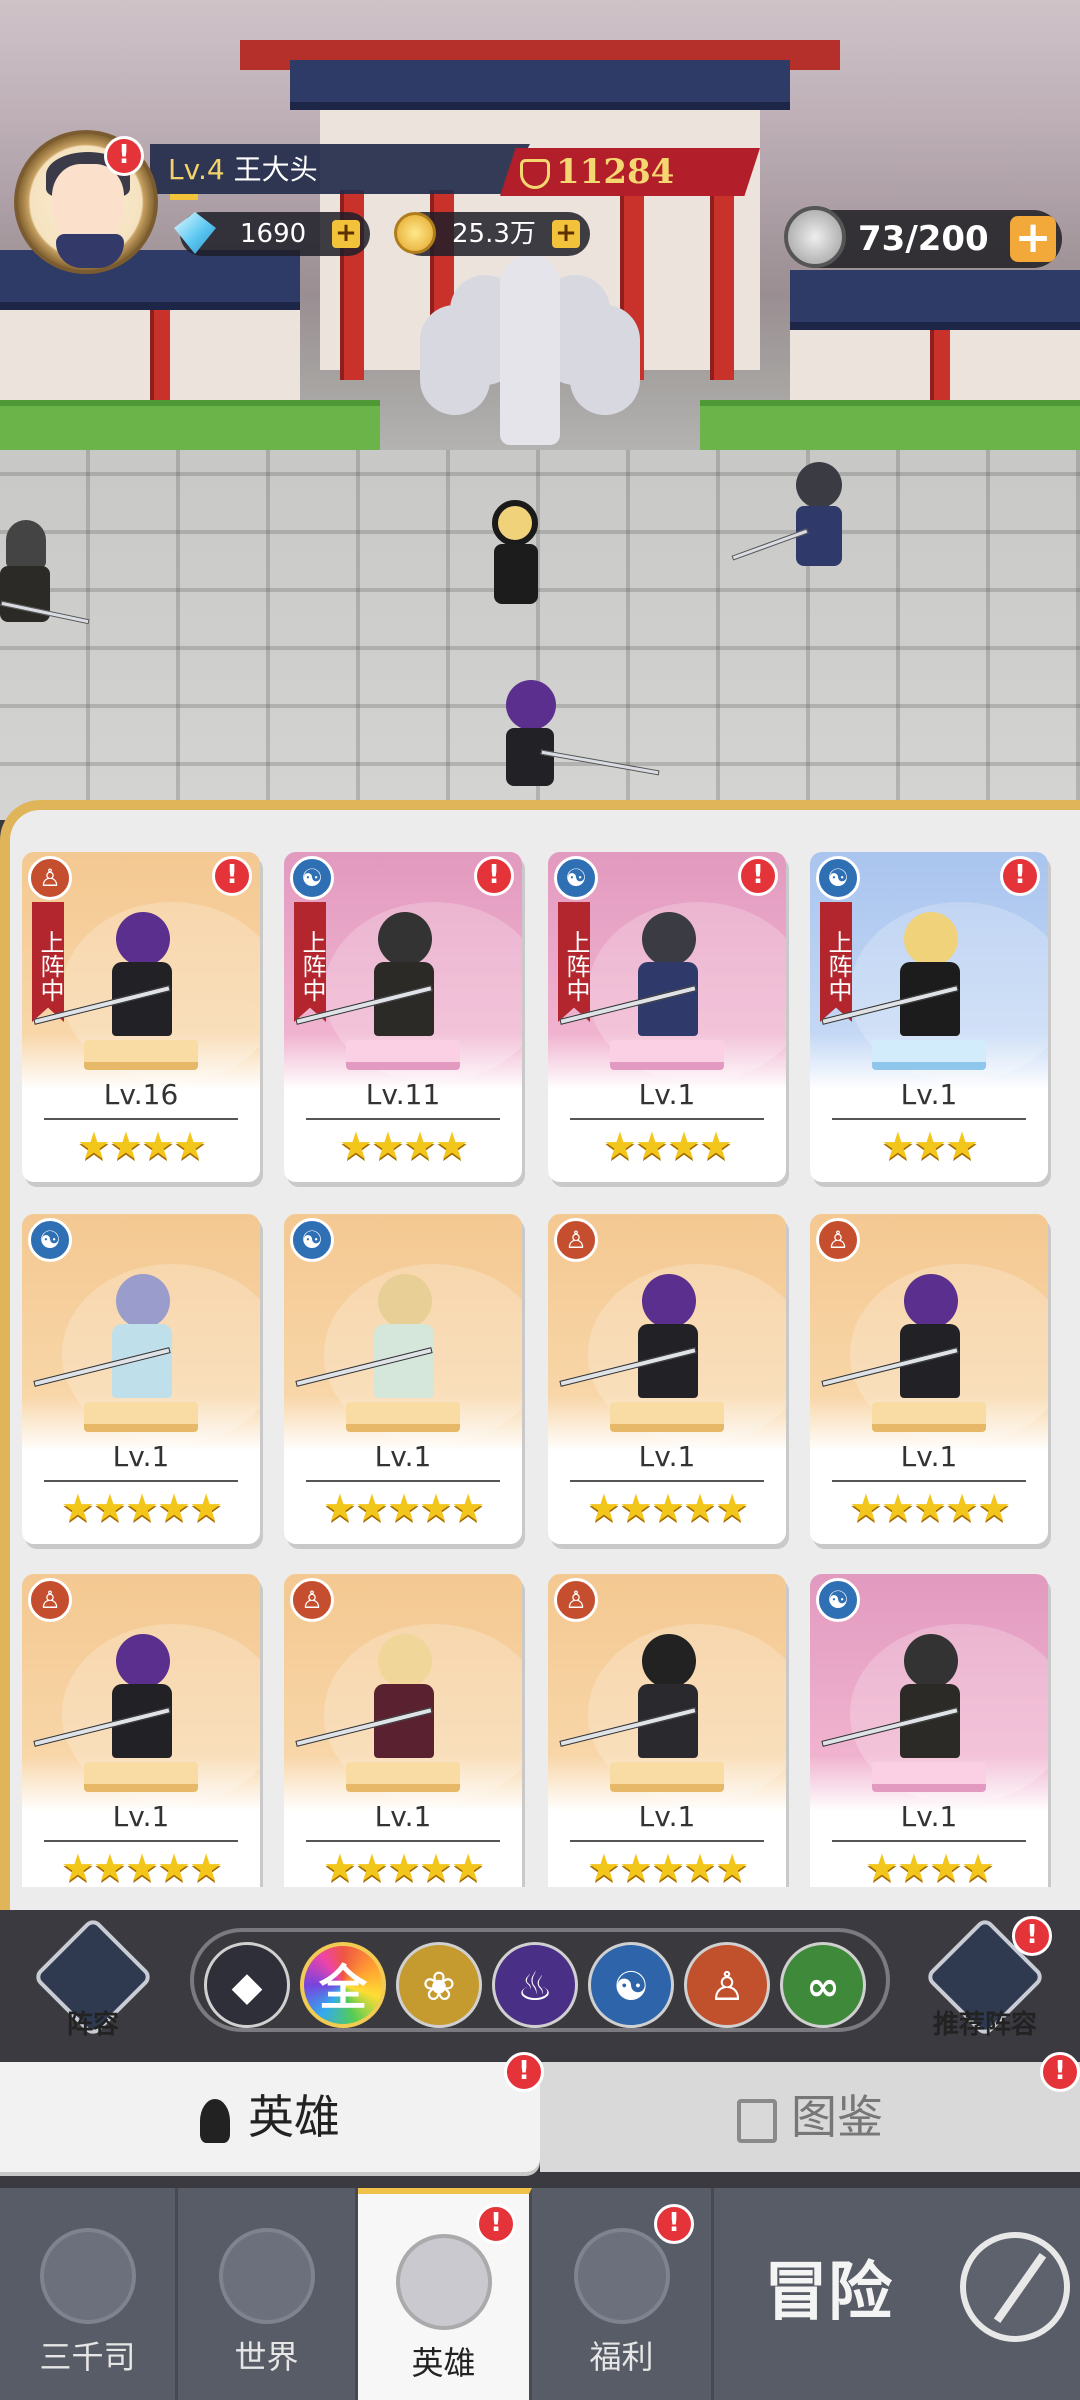 This screenshot has height=2400, width=1080. What do you see at coordinates (415, 233) in the screenshot?
I see `coin-icon` at bounding box center [415, 233].